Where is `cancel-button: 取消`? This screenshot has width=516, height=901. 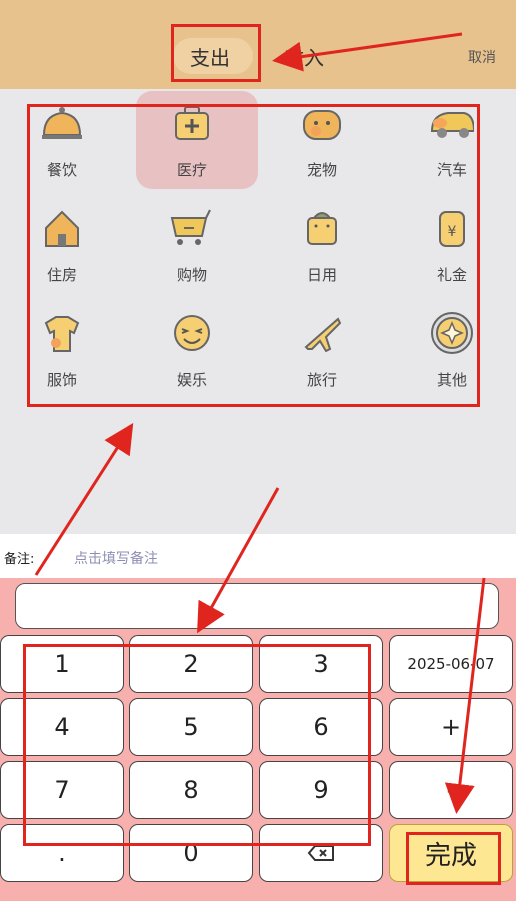
cancel-button: 取消 is located at coordinates (482, 57).